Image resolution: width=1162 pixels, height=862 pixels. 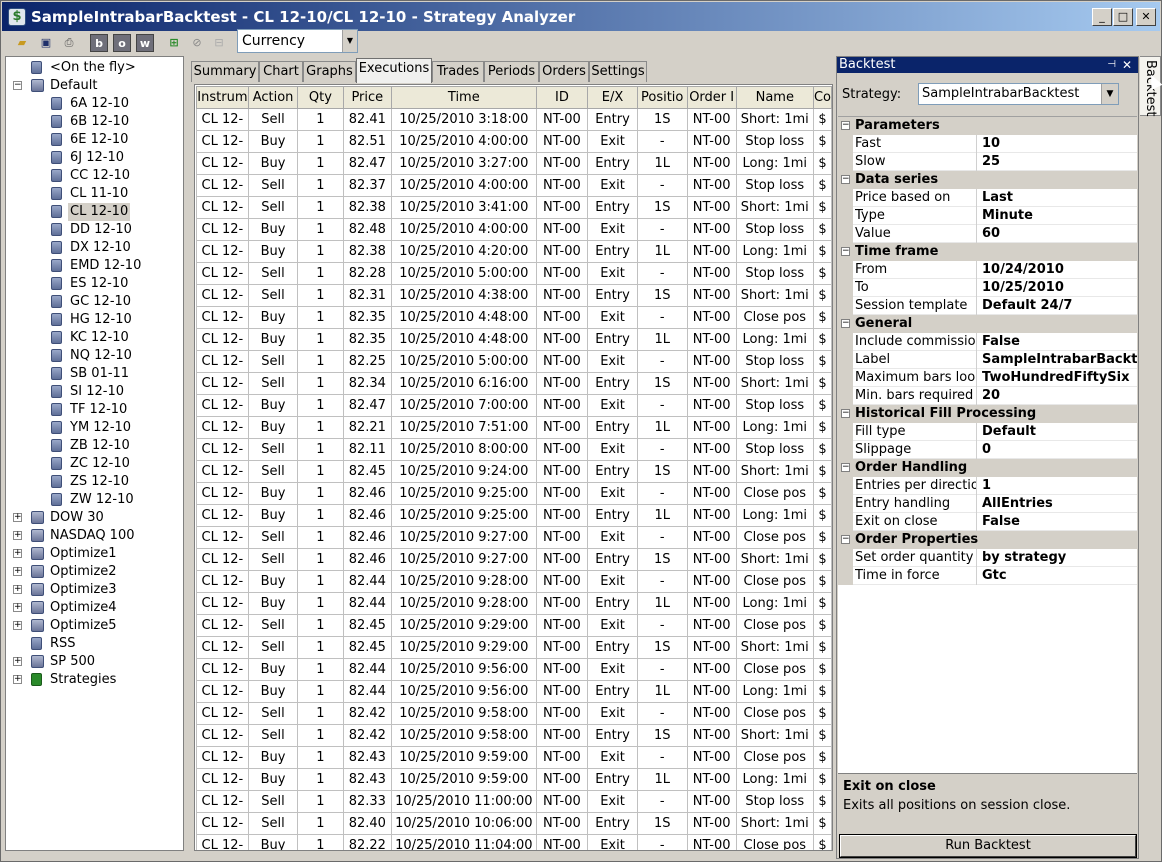 What do you see at coordinates (1059, 396) in the screenshot?
I see `property-value: 20` at bounding box center [1059, 396].